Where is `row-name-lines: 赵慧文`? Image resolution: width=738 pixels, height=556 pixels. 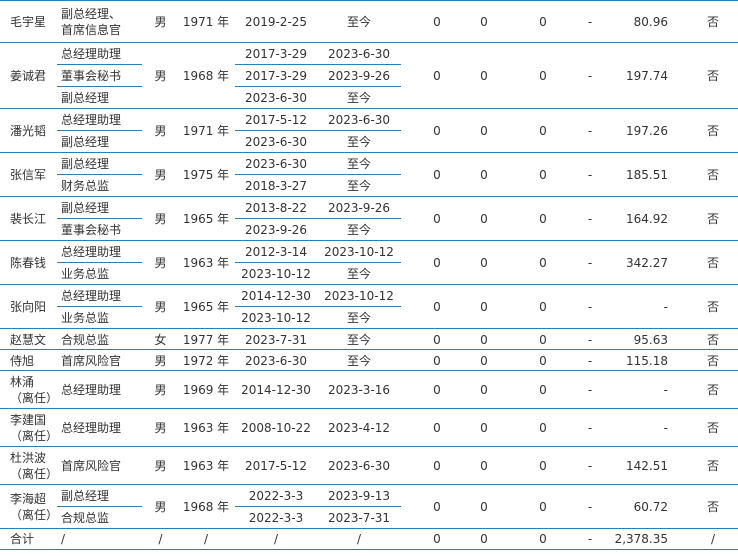
row-name-lines: 赵慧文 is located at coordinates (28, 340).